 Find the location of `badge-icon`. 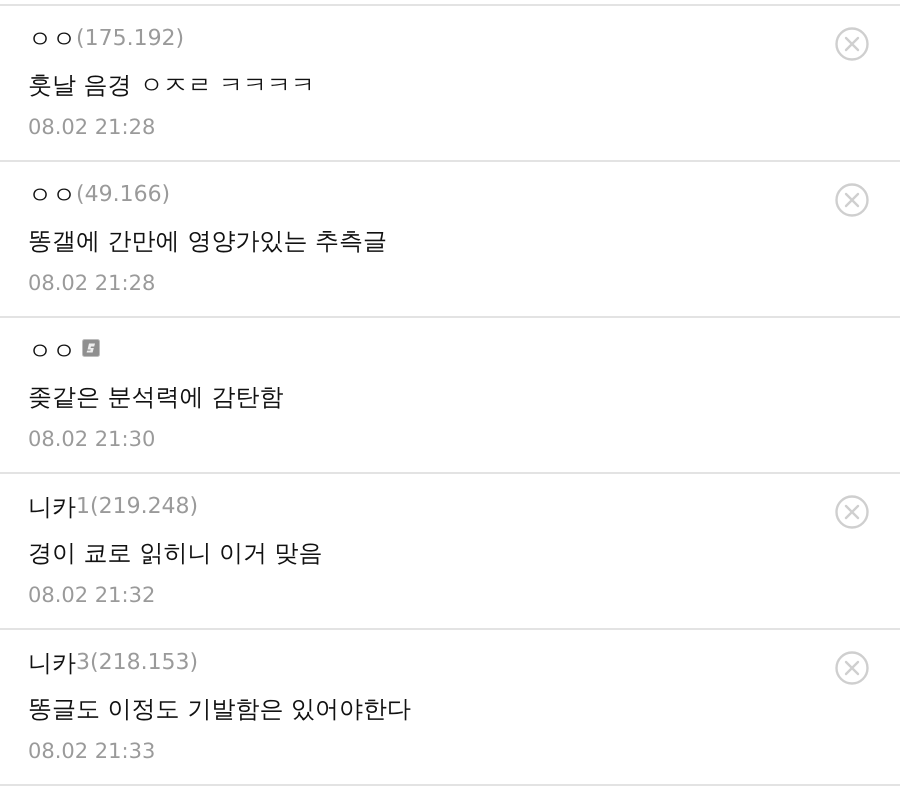

badge-icon is located at coordinates (91, 348).